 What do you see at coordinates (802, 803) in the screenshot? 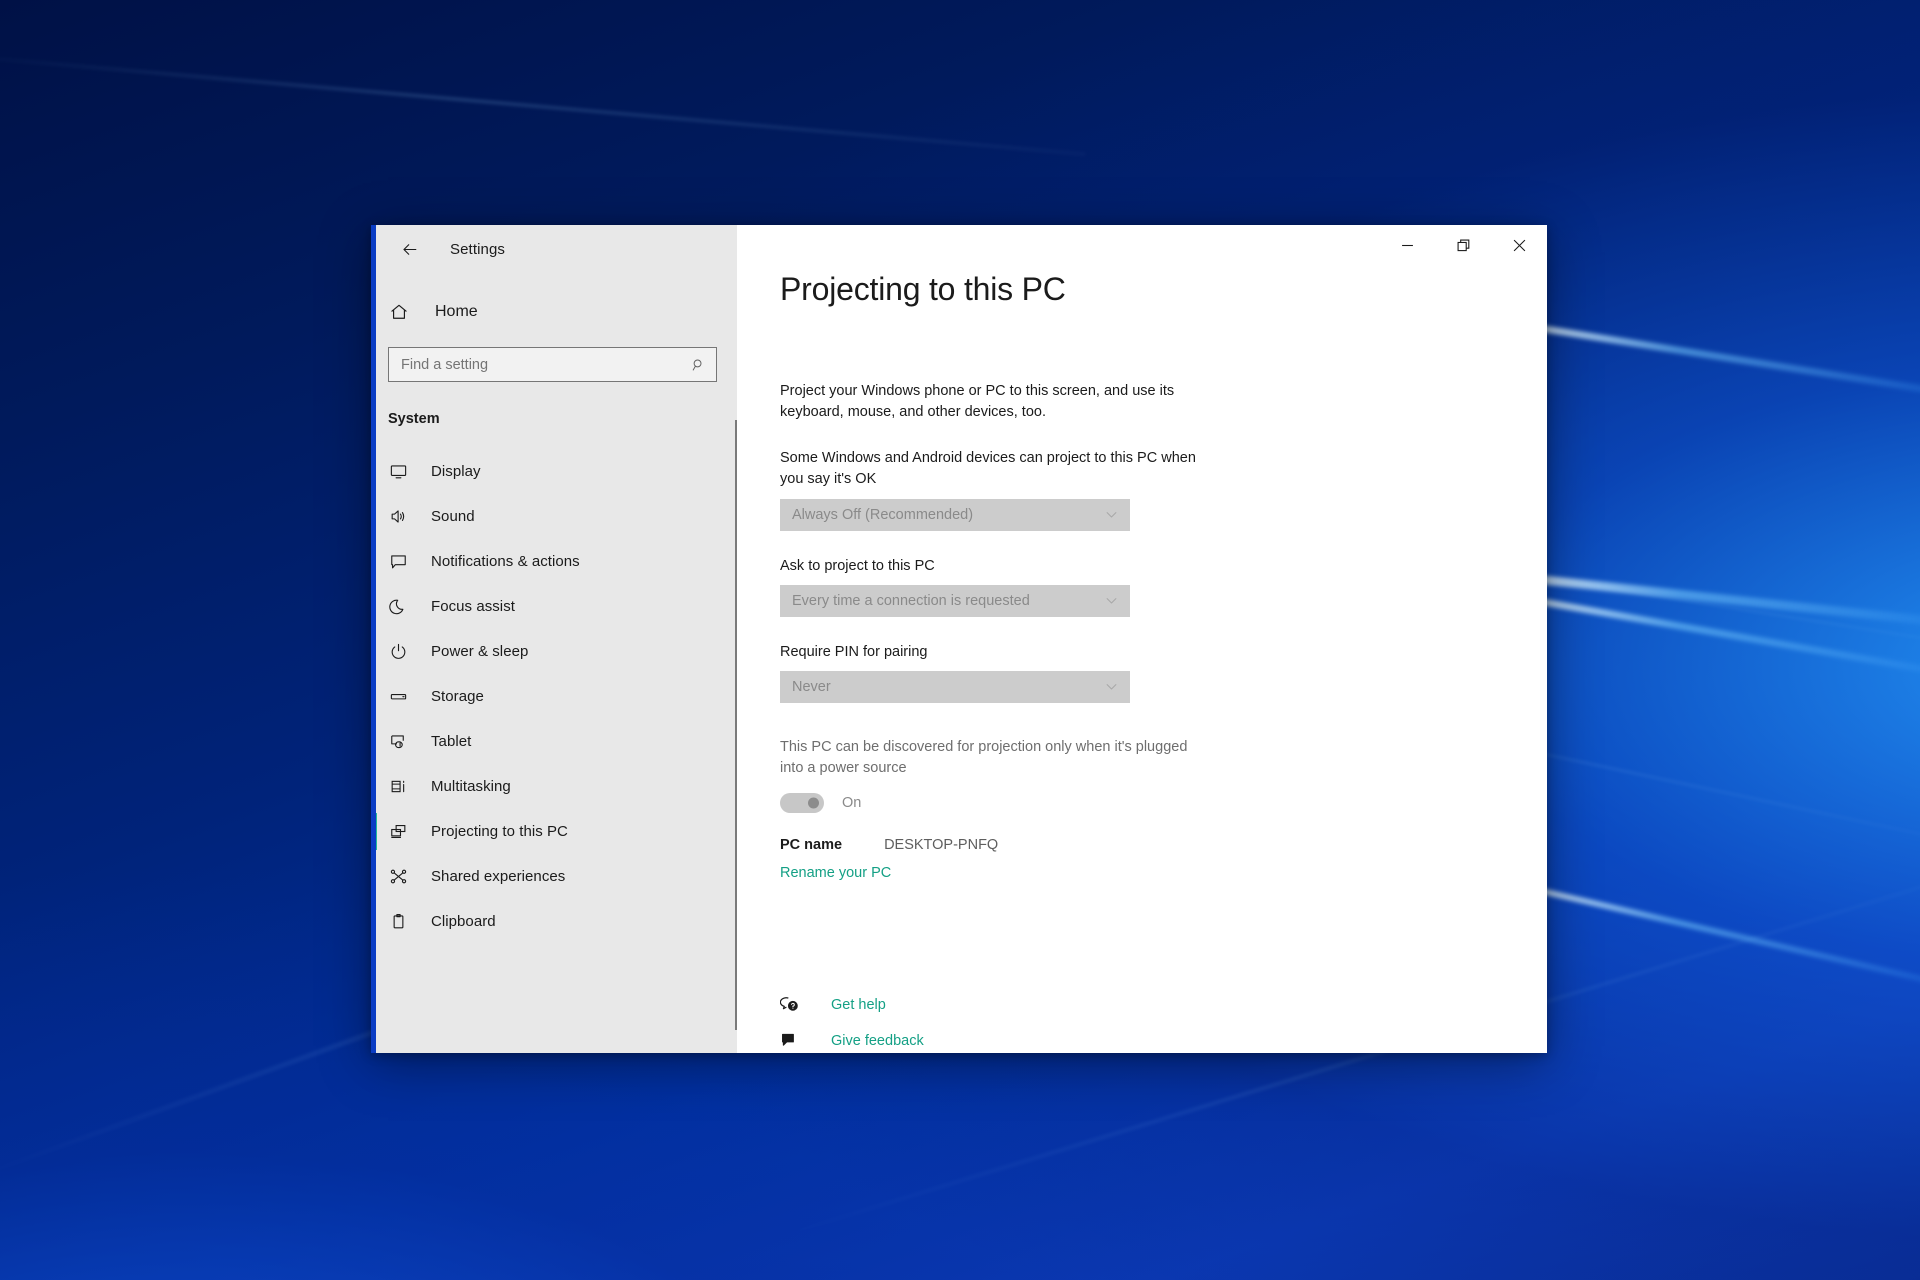
I see `power-source-toggle` at bounding box center [802, 803].